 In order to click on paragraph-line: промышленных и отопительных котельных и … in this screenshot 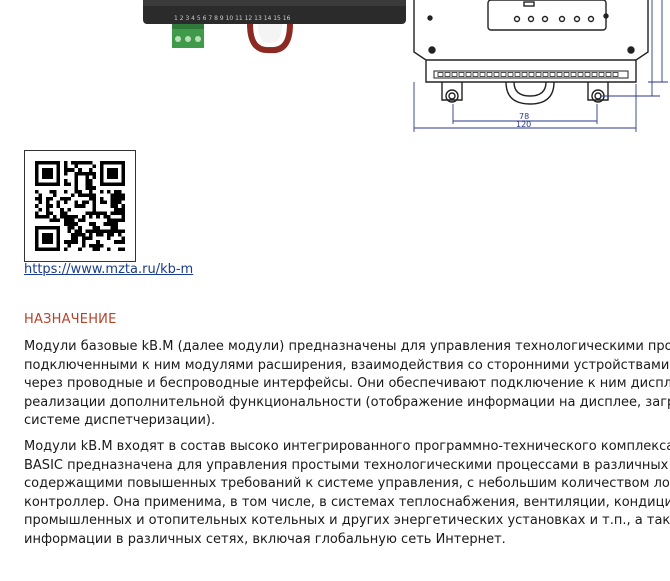, I will do `click(347, 521)`.